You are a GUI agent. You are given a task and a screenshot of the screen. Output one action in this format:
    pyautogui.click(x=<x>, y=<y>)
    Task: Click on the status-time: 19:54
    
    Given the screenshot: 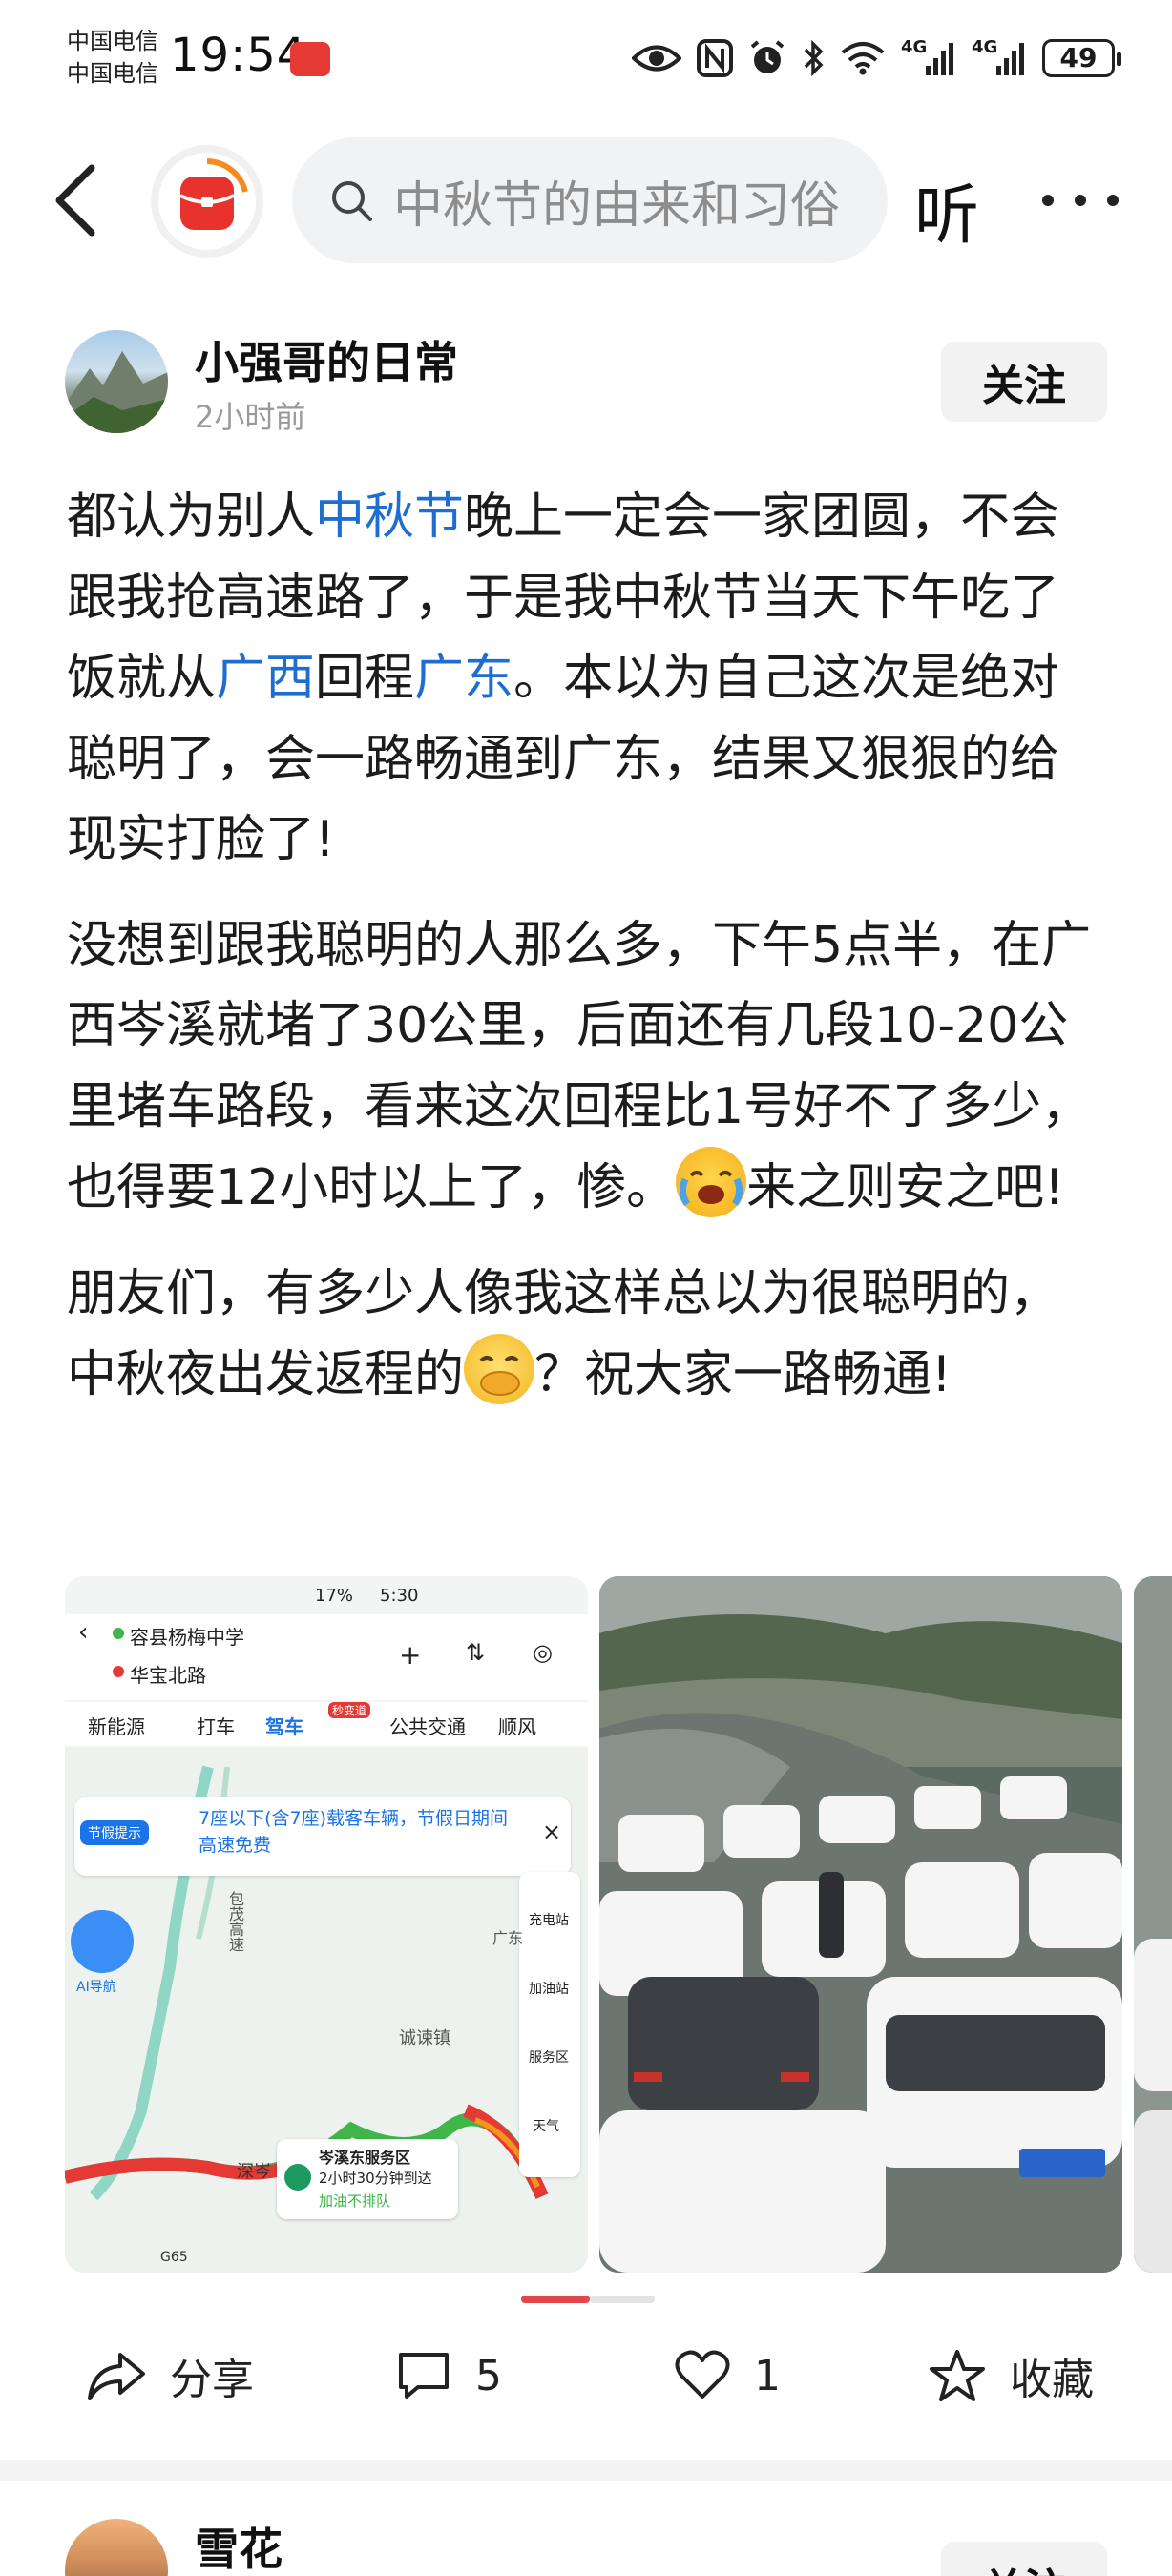 What is the action you would take?
    pyautogui.click(x=239, y=55)
    